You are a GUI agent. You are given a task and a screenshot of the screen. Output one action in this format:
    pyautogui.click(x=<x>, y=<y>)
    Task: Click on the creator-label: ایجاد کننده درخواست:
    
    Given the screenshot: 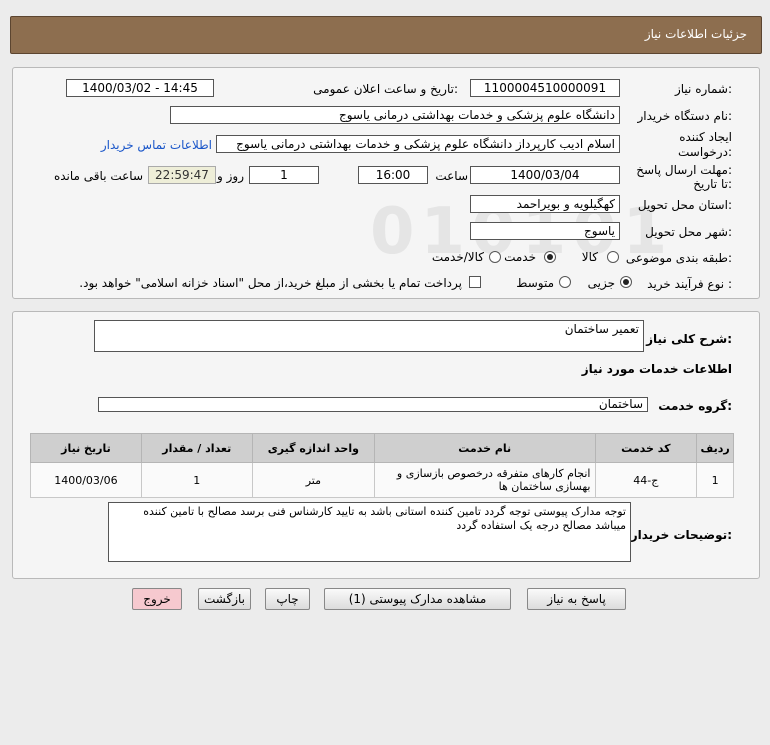 What is the action you would take?
    pyautogui.click(x=705, y=145)
    